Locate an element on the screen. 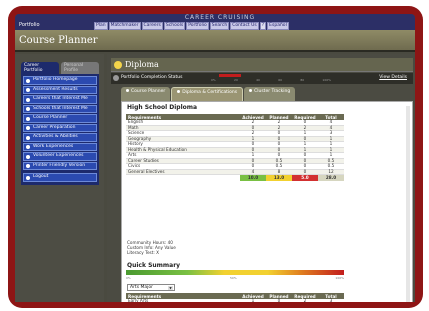 The width and height of the screenshot is (429, 311). major-select: Arts Major ▼ is located at coordinates (151, 287).